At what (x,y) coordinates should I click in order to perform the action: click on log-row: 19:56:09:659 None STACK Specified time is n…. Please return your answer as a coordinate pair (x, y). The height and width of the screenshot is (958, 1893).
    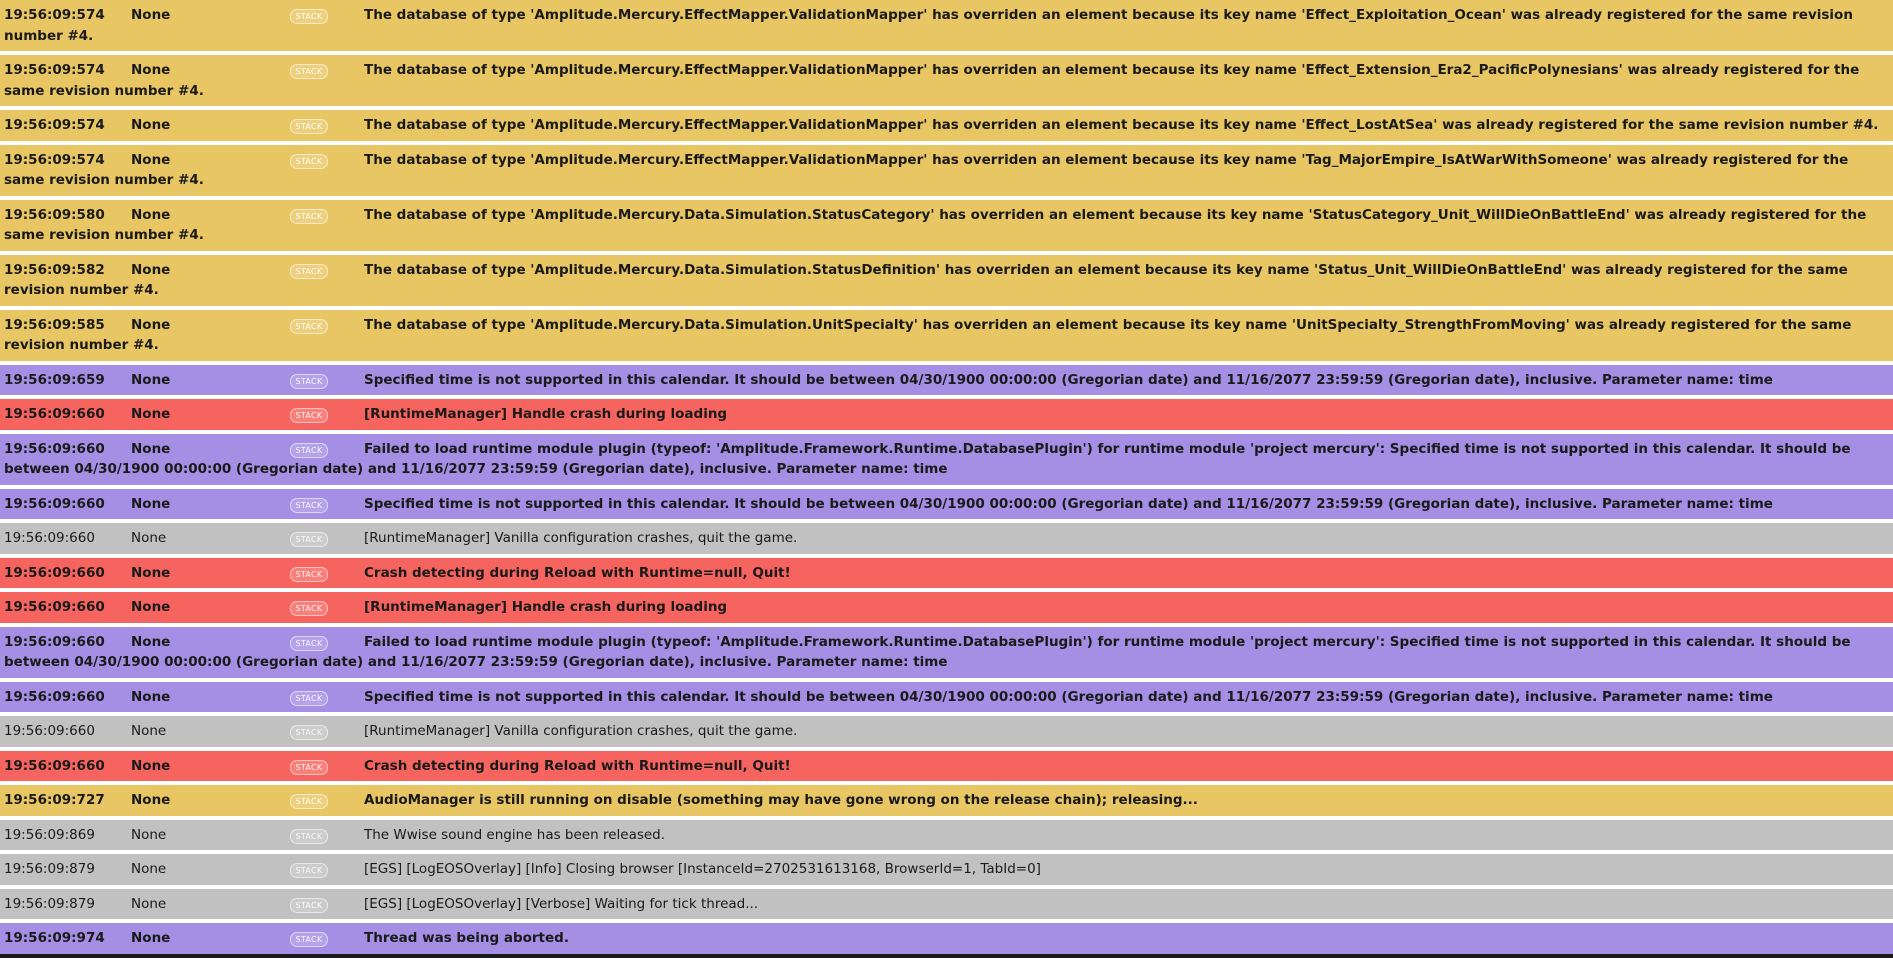
    Looking at the image, I should click on (946, 381).